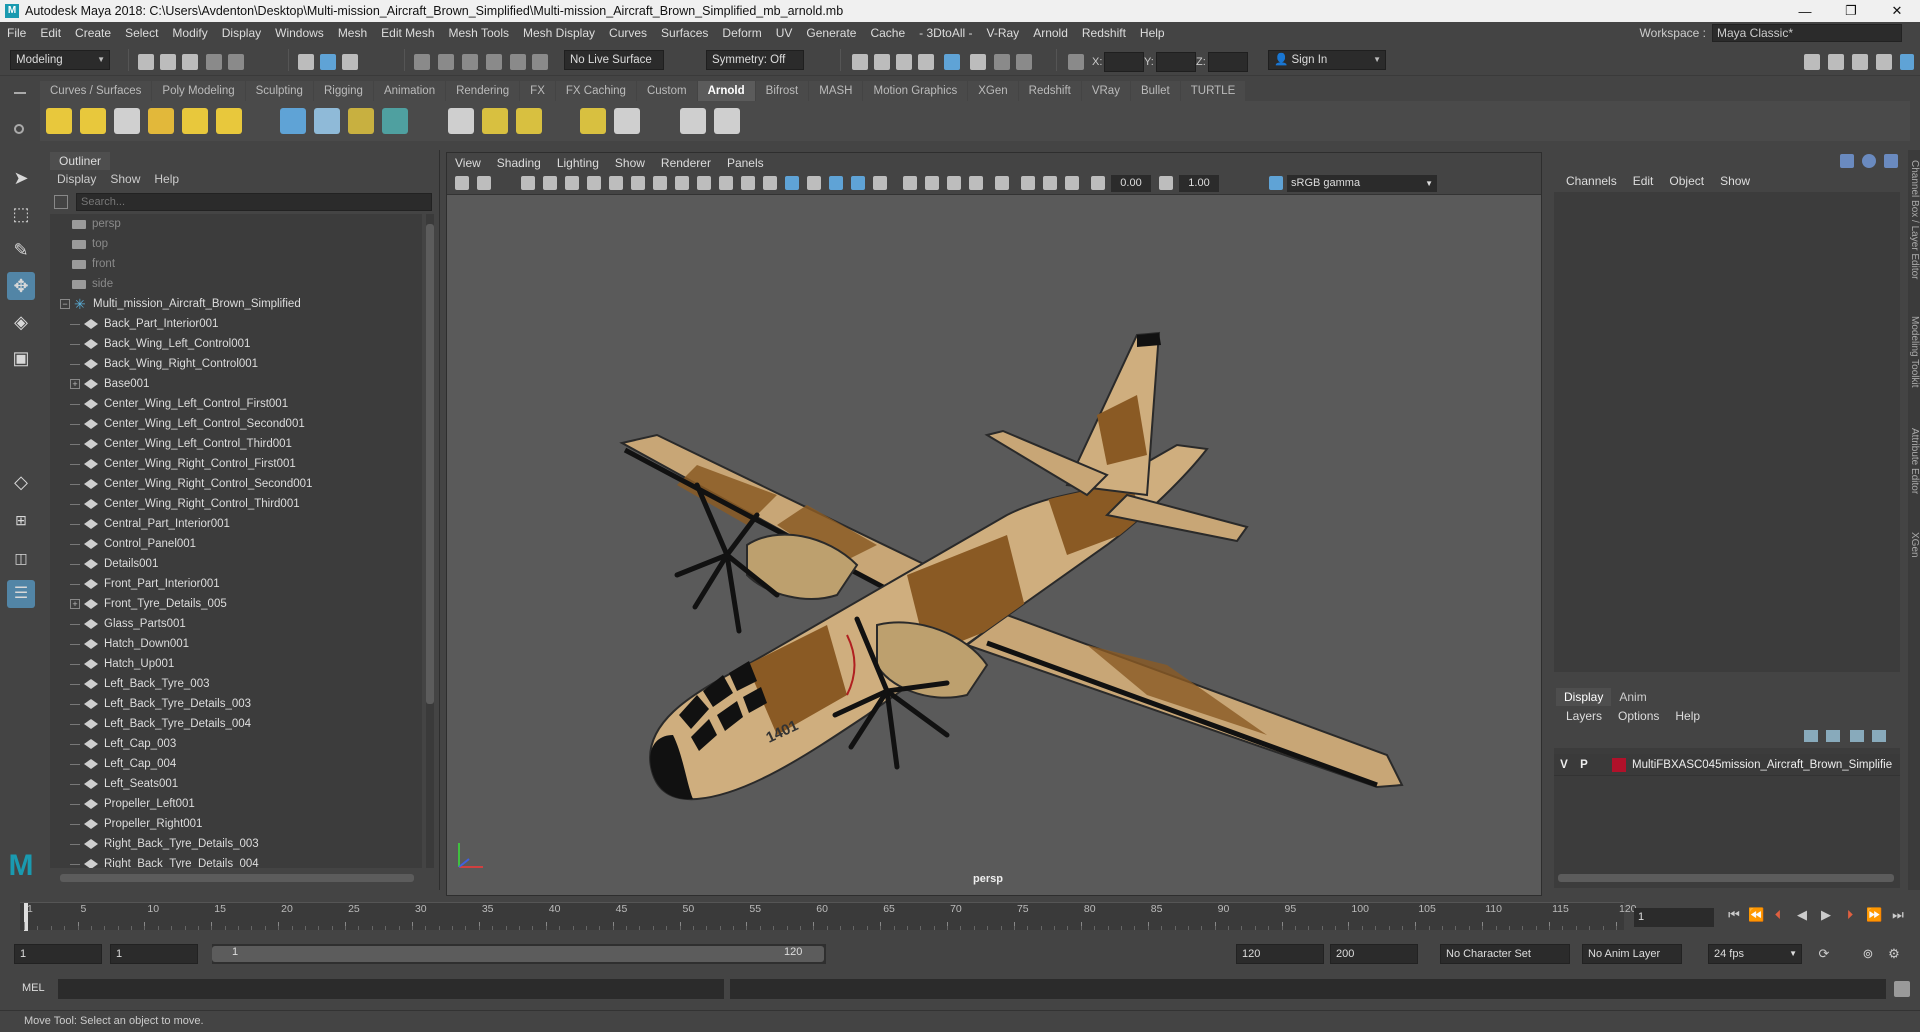 This screenshot has width=1920, height=1032. What do you see at coordinates (1003, 33) in the screenshot?
I see `menu-v-ray: V-Ray` at bounding box center [1003, 33].